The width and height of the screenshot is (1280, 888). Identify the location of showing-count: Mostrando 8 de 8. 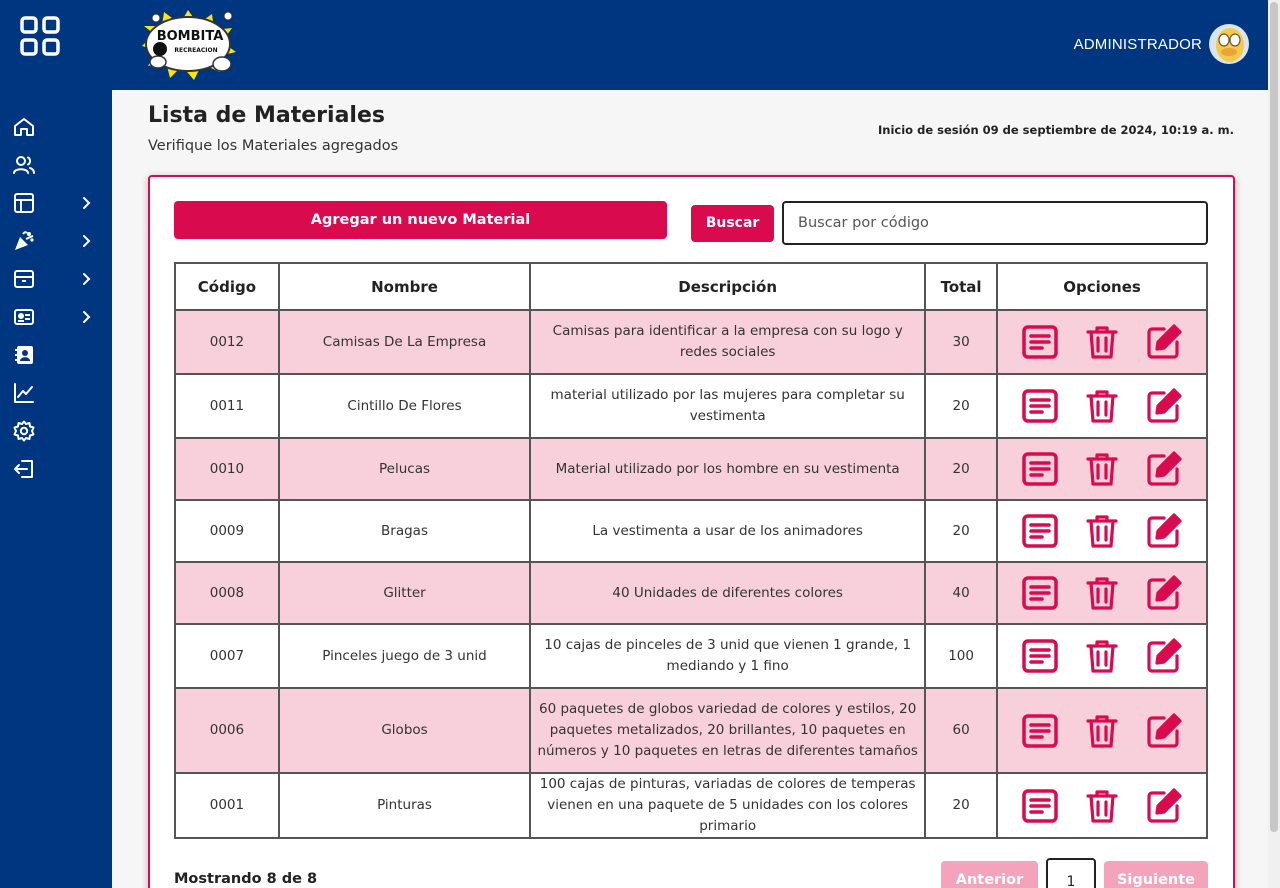
(246, 879).